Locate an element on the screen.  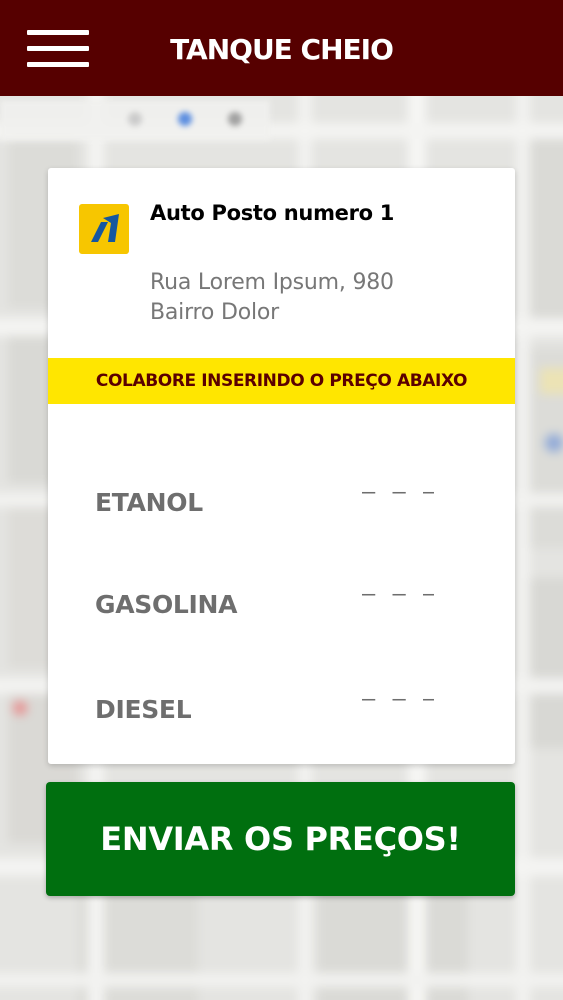
app-title: TANQUE CHEIO is located at coordinates (282, 49).